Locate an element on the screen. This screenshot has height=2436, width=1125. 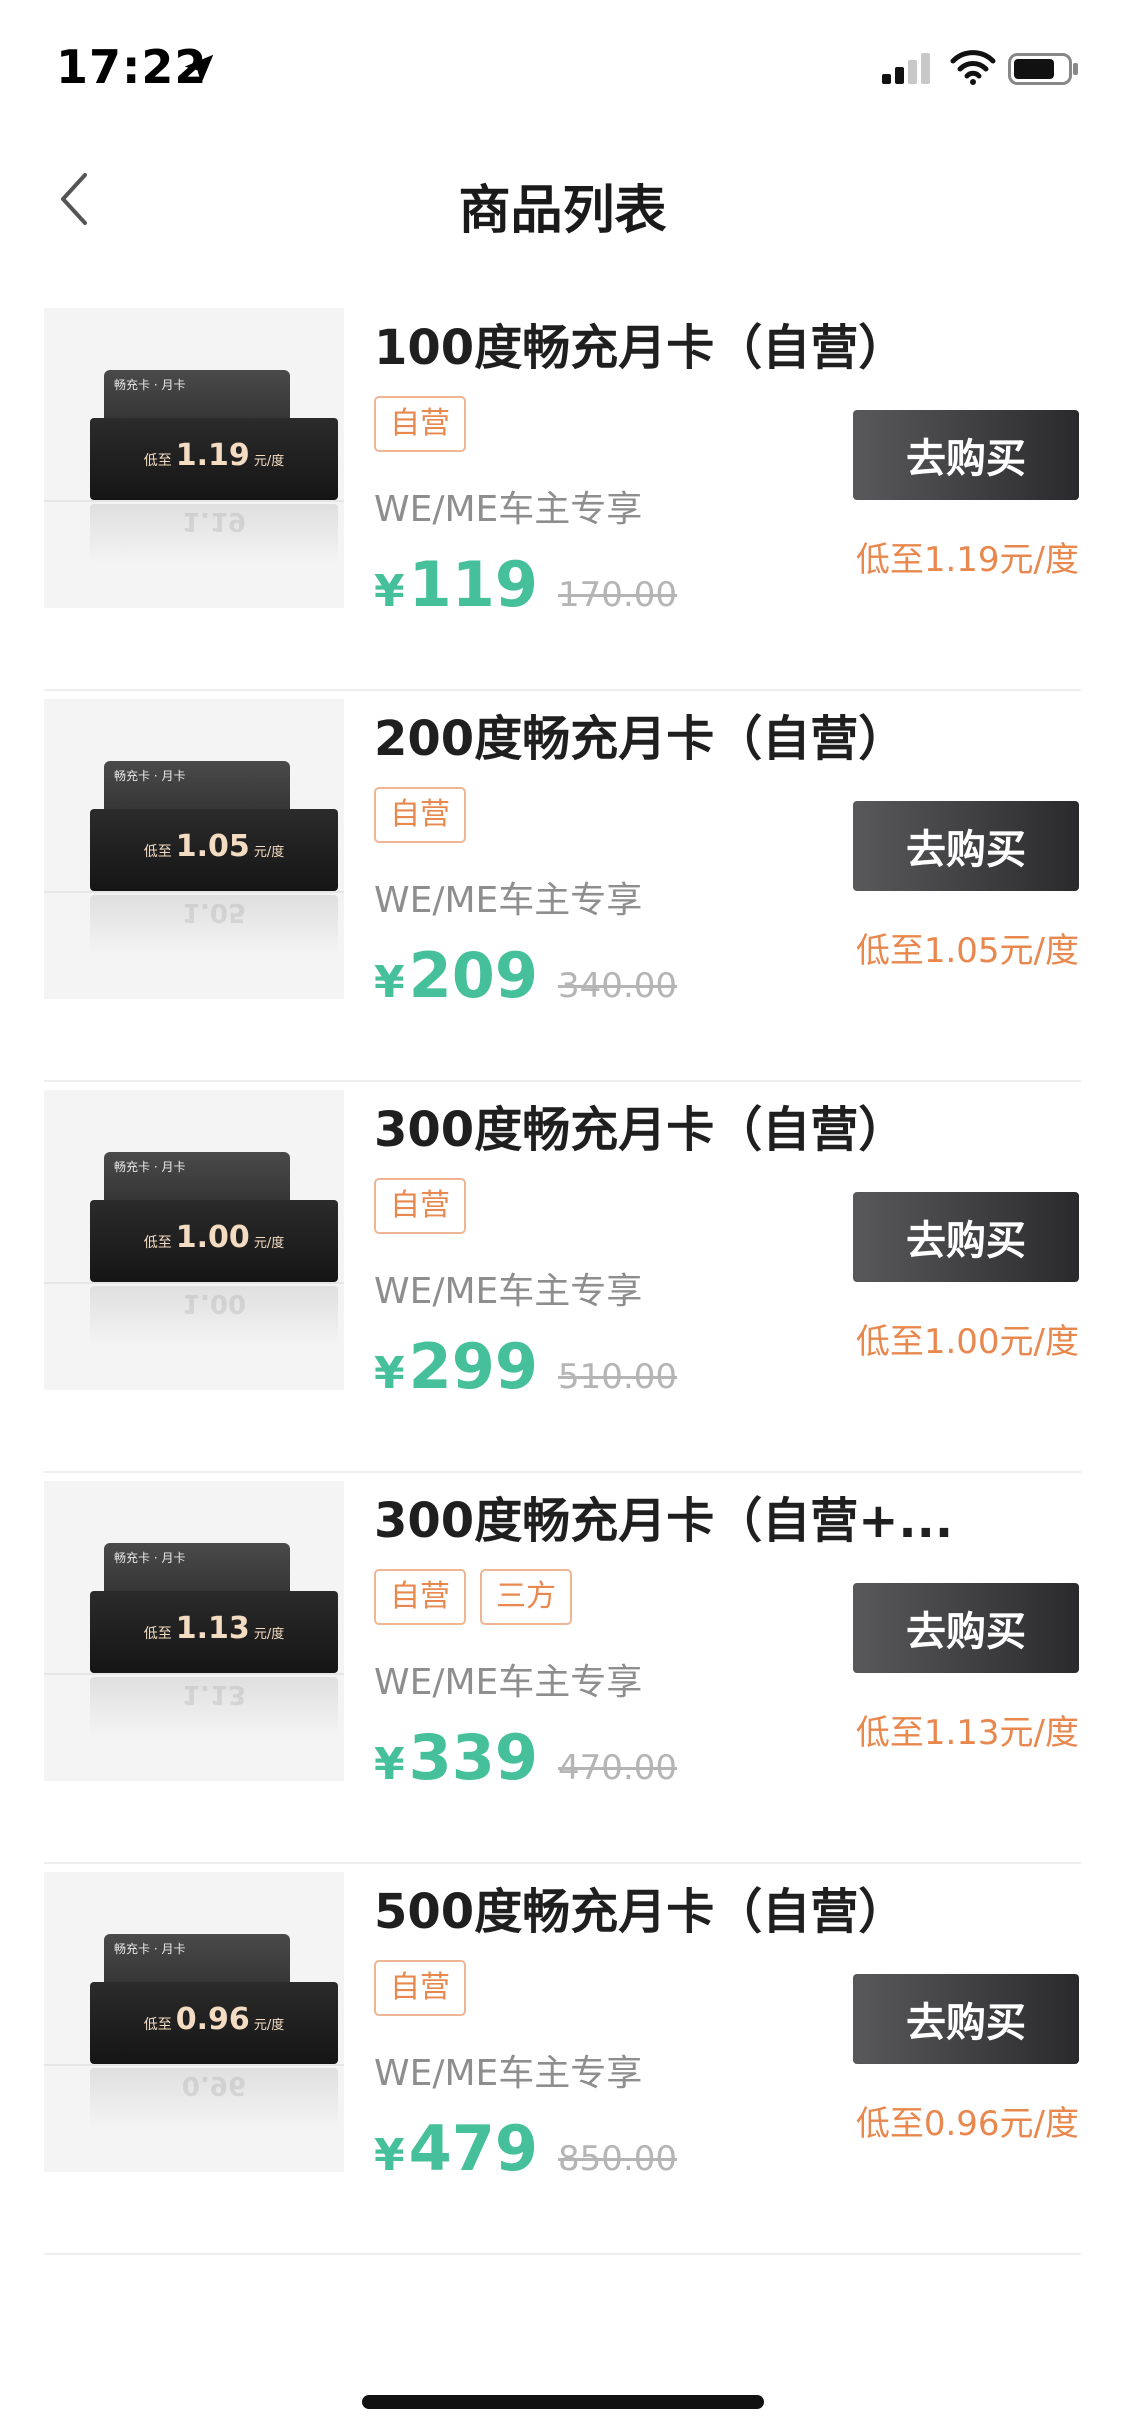
original-price: 850.00 is located at coordinates (618, 2159).